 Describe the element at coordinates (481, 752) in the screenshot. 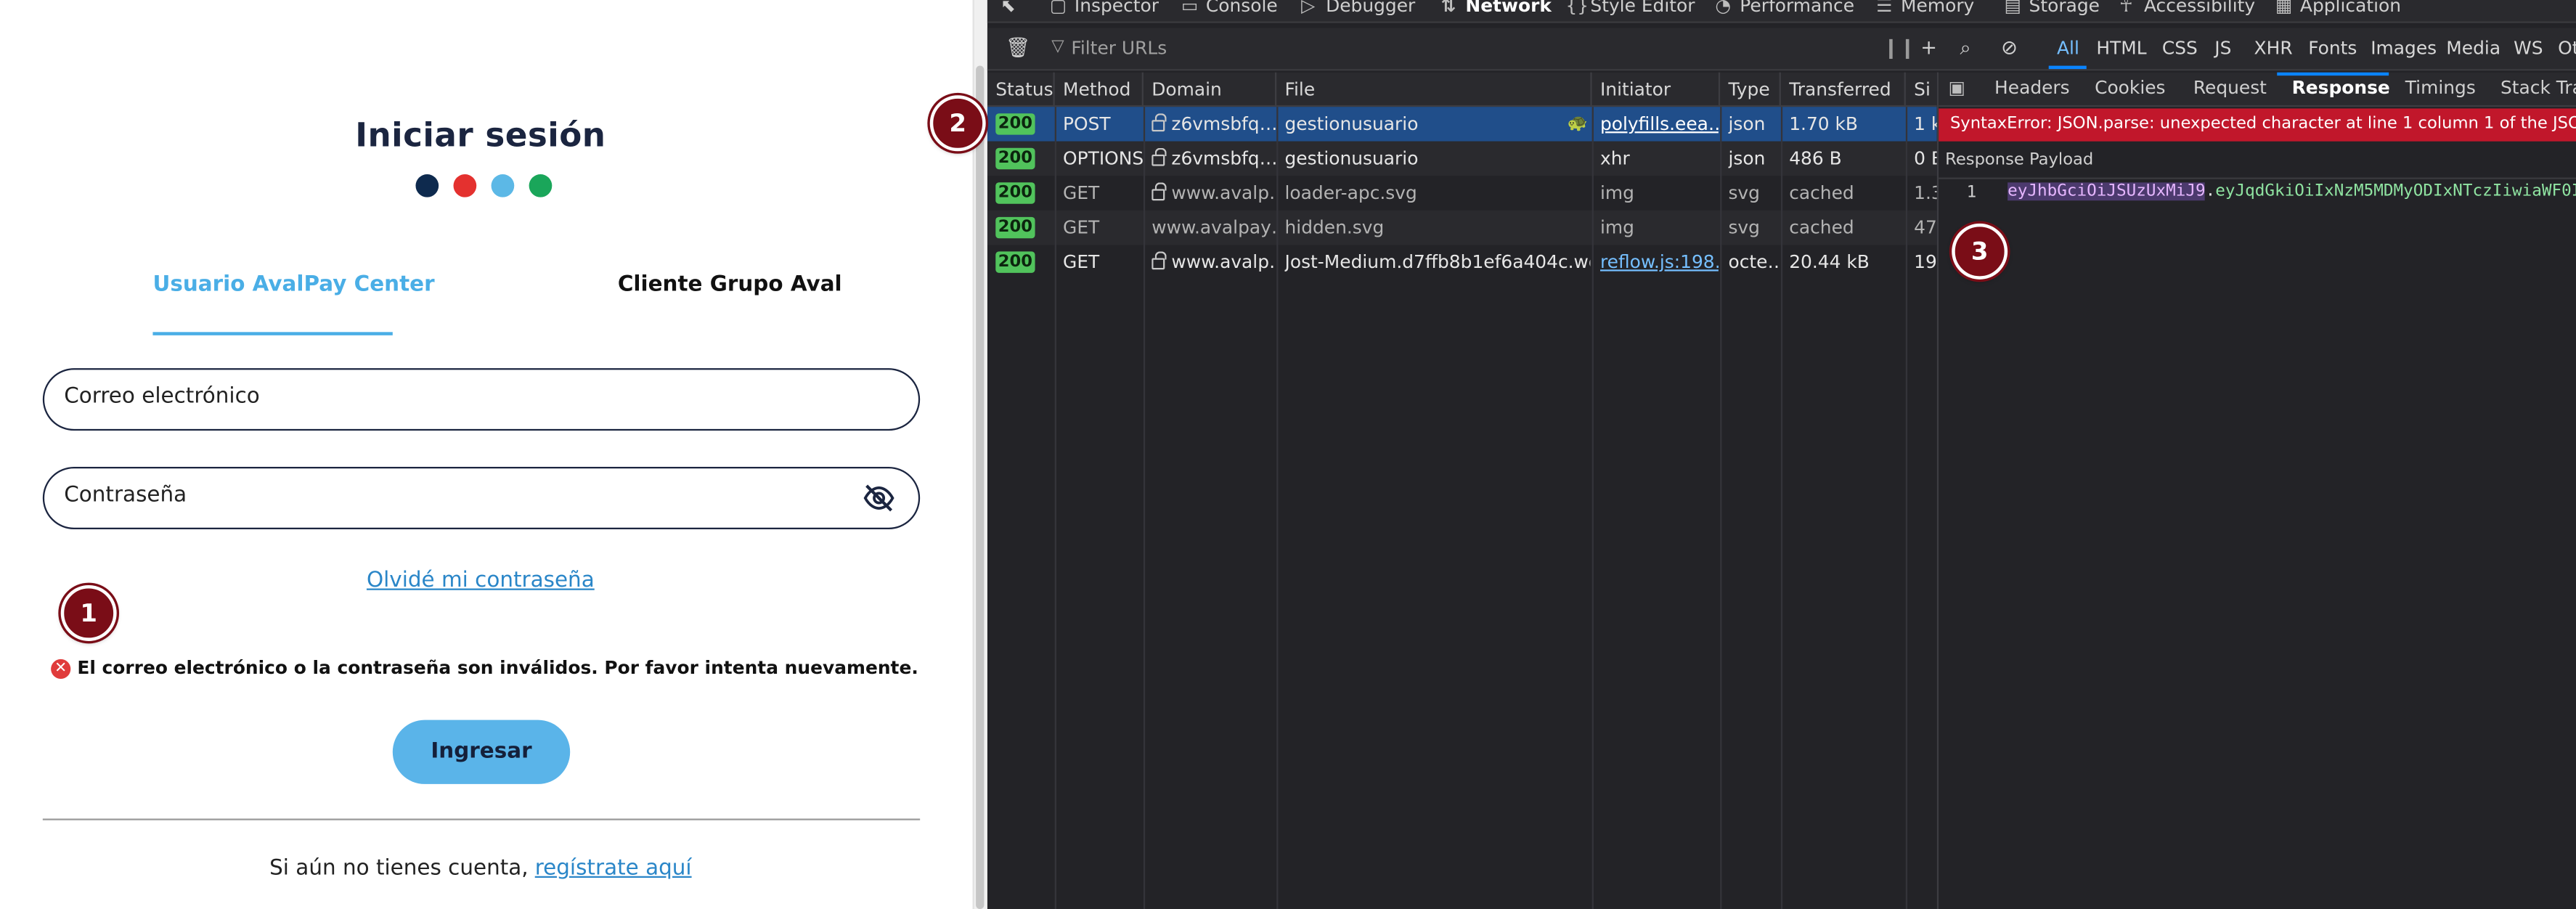

I see `login-button: Ingresar` at that location.